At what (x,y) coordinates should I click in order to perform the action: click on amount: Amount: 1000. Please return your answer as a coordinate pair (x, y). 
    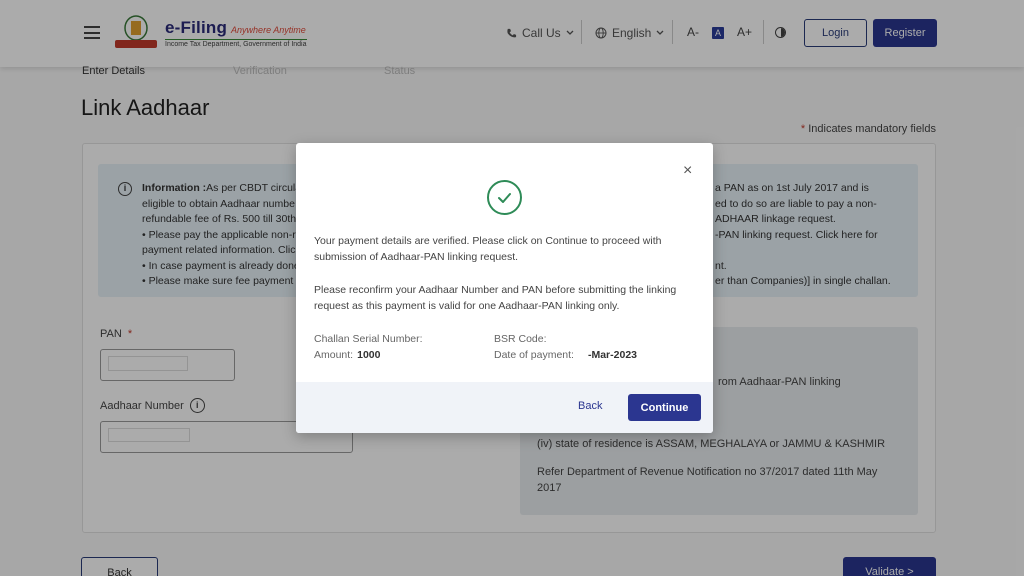
    Looking at the image, I should click on (347, 355).